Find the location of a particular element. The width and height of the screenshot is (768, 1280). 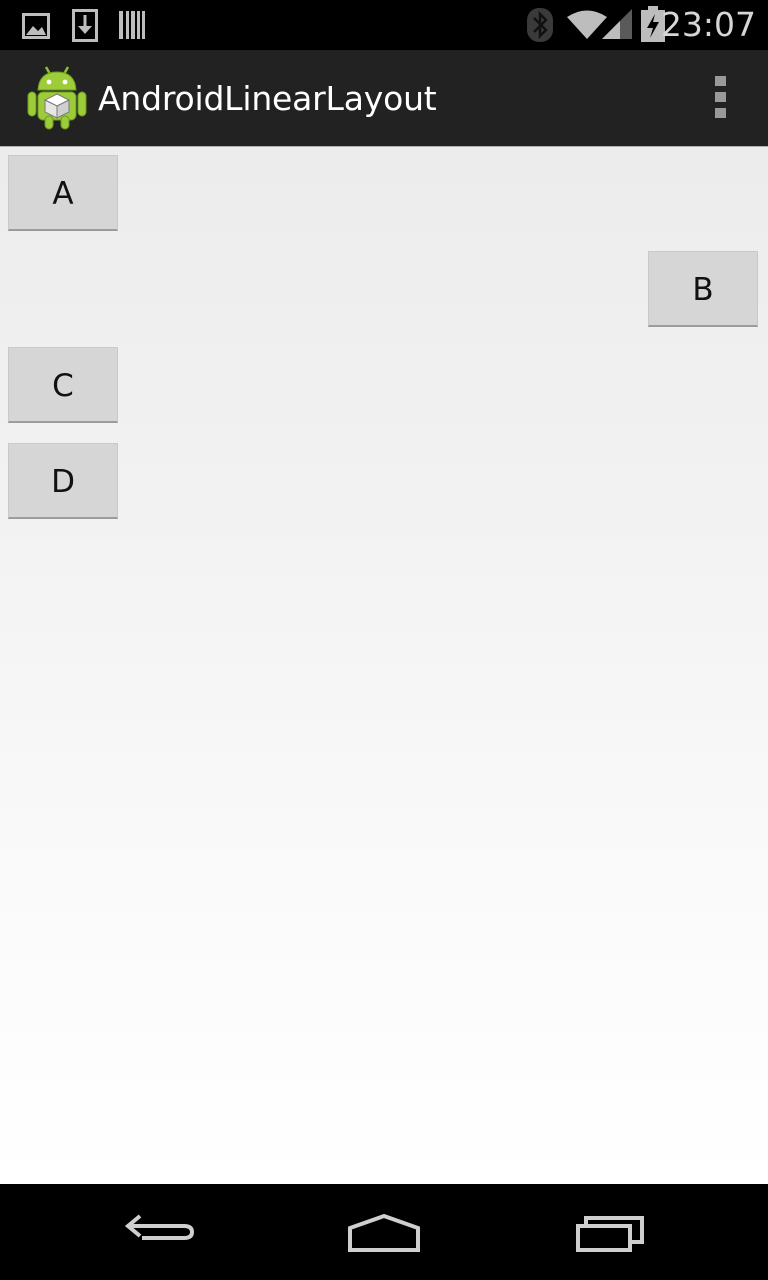

navigation-bar is located at coordinates (384, 1232).